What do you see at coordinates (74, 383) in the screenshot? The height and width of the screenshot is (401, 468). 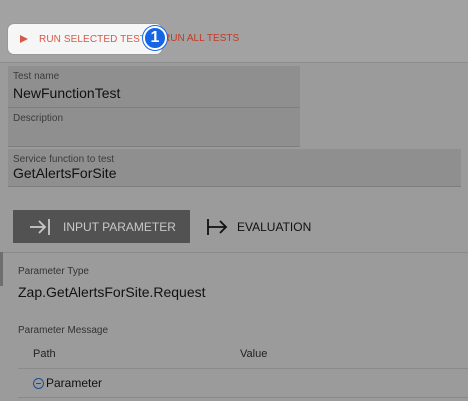 I see `row-path: Parameter` at bounding box center [74, 383].